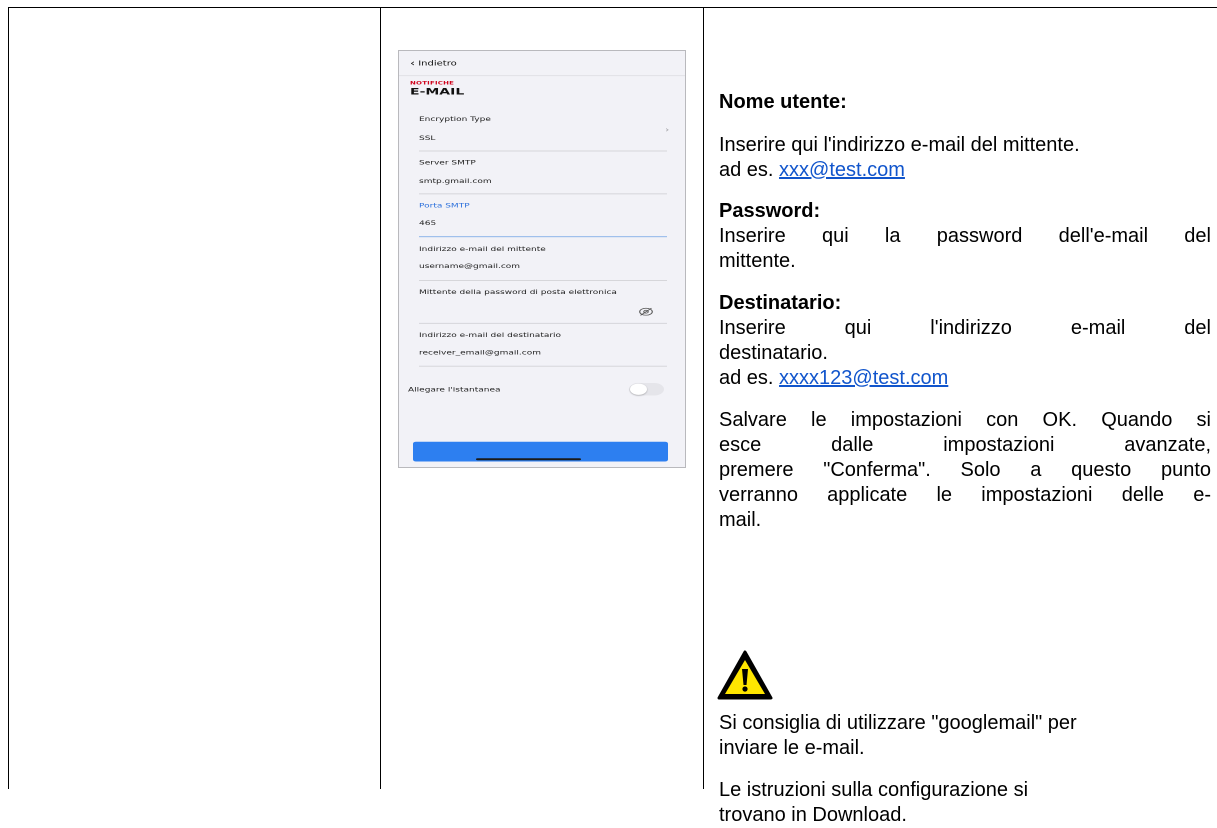 The image size is (1217, 828). What do you see at coordinates (965, 328) in the screenshot?
I see `recipient-description-line1: Inserire qui l'indirizzo e-mail del` at bounding box center [965, 328].